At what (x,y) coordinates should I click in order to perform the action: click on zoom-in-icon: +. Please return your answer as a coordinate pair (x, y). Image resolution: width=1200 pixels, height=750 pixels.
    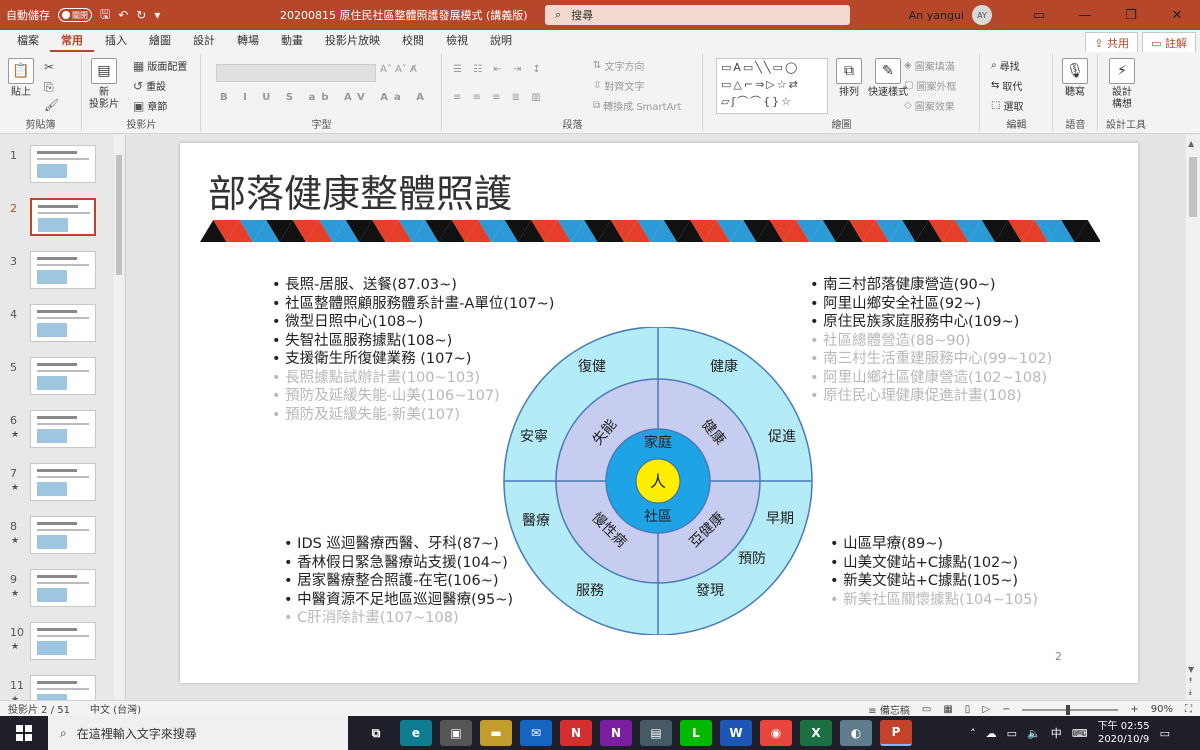
    Looking at the image, I should click on (1134, 709).